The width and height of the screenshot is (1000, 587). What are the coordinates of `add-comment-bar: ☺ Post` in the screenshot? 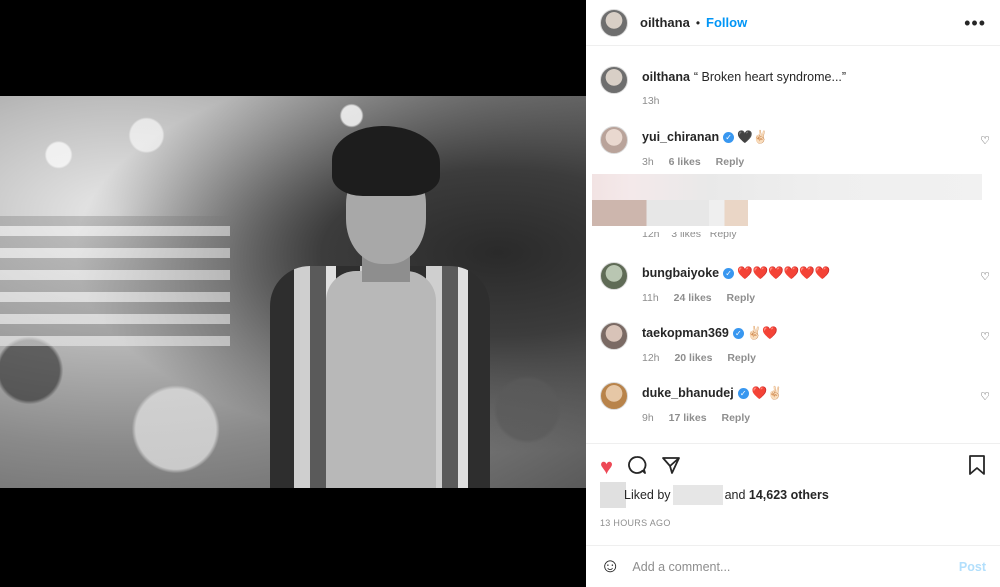 It's located at (793, 566).